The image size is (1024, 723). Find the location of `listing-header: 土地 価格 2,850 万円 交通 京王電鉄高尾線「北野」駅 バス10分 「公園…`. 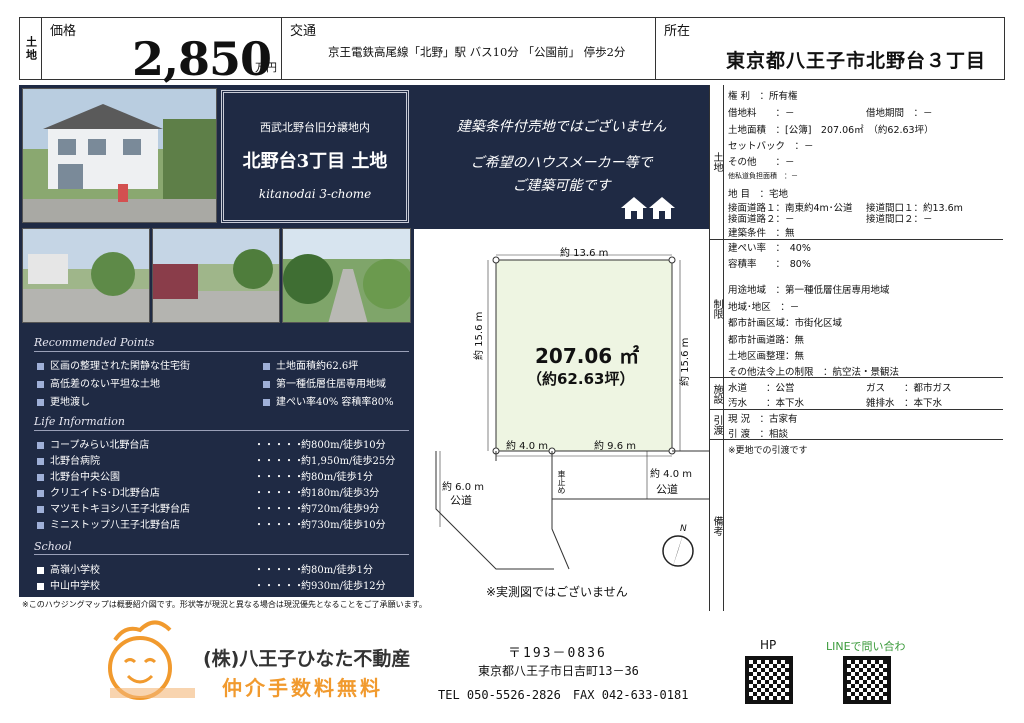

listing-header: 土地 価格 2,850 万円 交通 京王電鉄高尾線「北野」駅 バス10分 「公園… is located at coordinates (512, 51).